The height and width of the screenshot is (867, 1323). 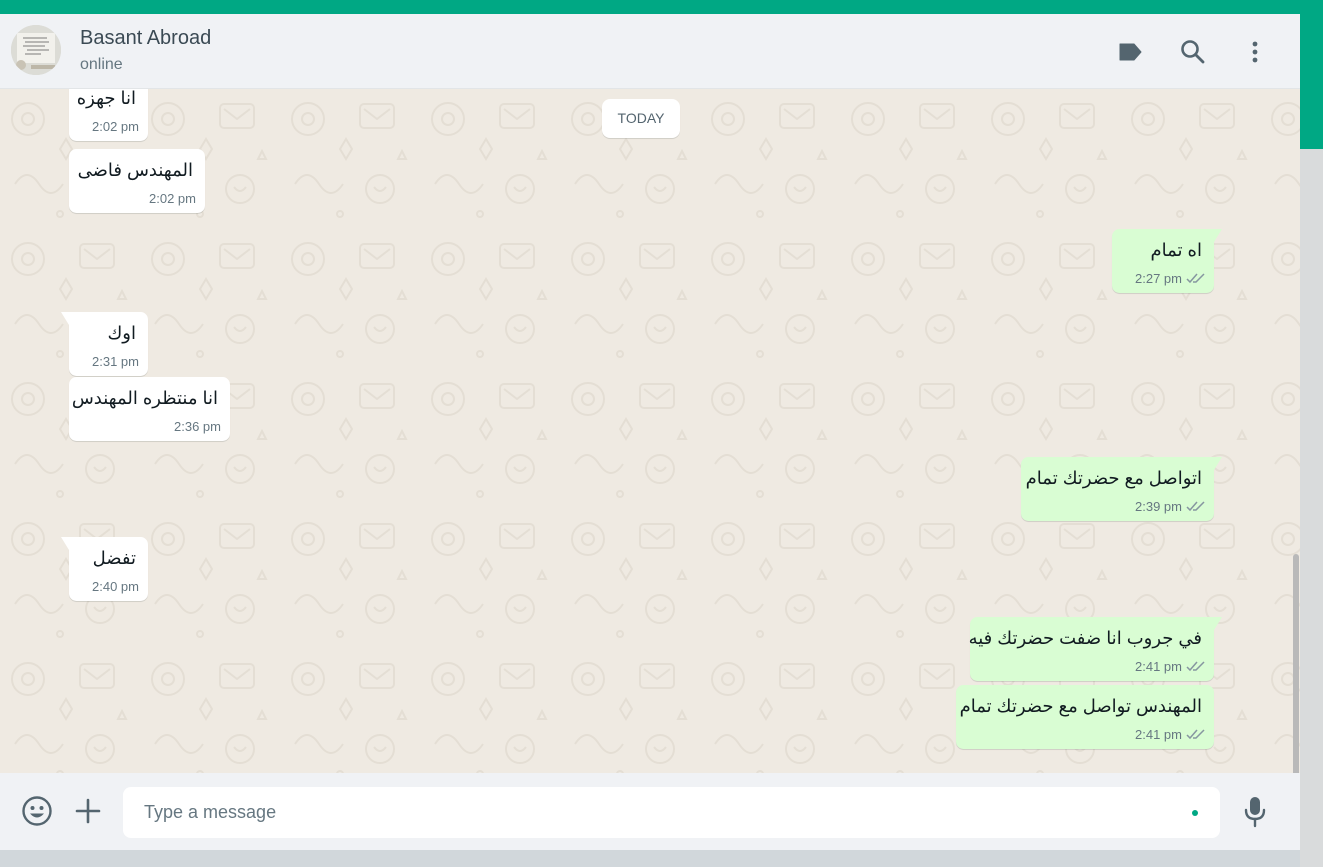 I want to click on contact-name: Basant Abroad, so click(x=145, y=38).